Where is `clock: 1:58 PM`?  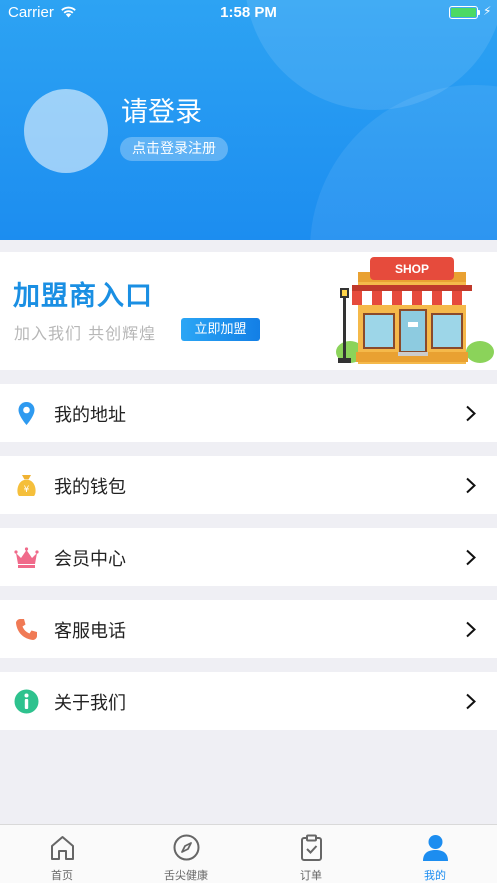
clock: 1:58 PM is located at coordinates (248, 12).